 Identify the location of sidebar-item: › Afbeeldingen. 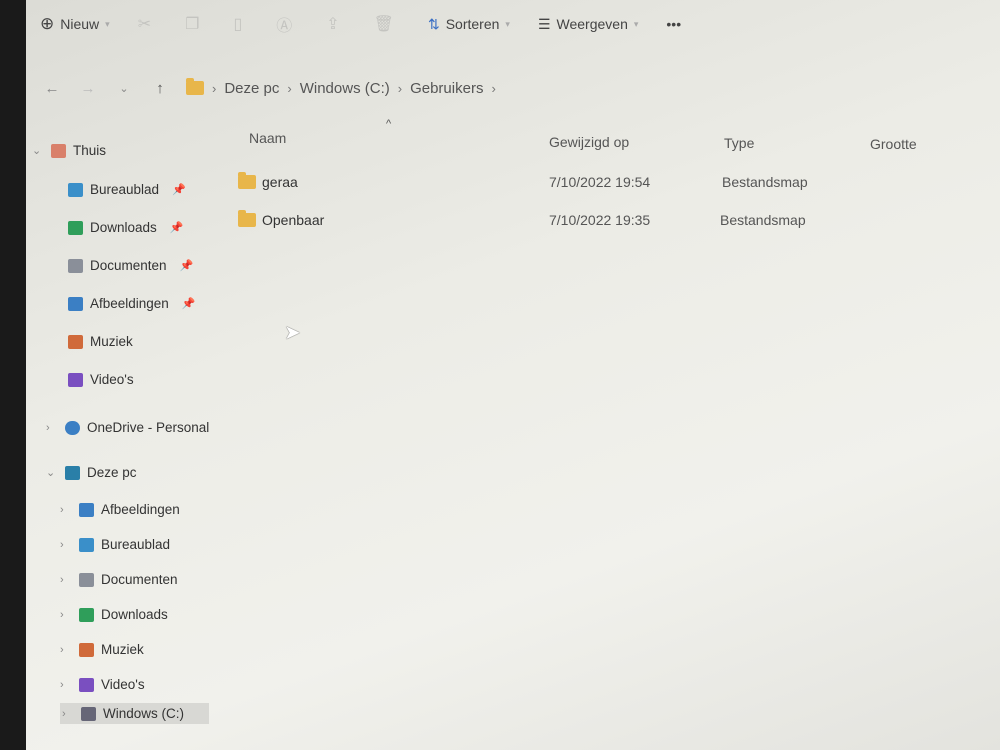
(120, 509).